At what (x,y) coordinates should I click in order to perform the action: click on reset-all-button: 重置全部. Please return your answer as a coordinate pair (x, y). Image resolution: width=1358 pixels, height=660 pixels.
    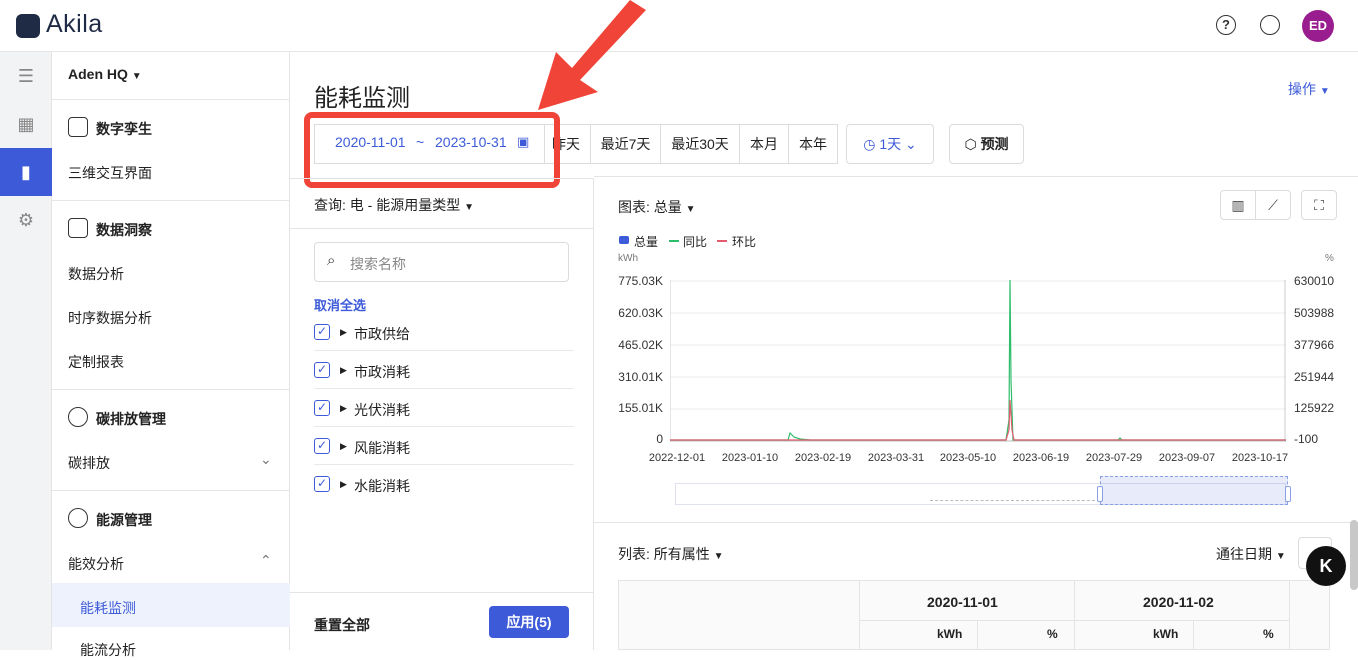
    Looking at the image, I should click on (342, 625).